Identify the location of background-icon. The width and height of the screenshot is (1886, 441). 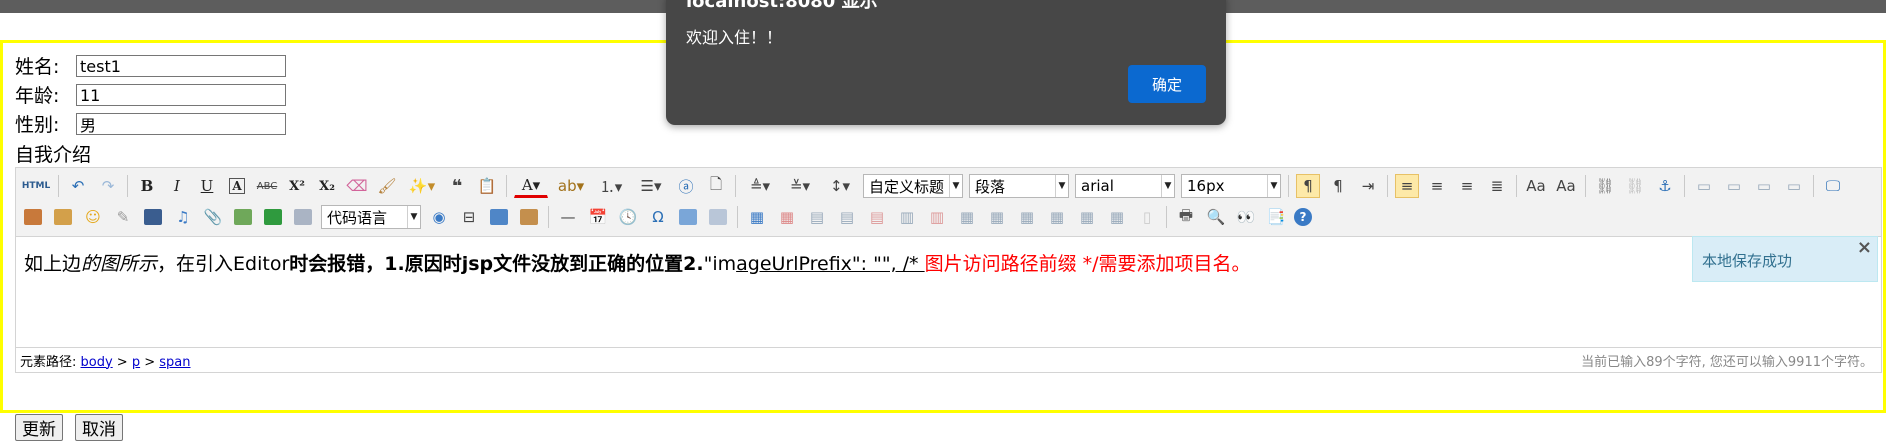
(529, 217).